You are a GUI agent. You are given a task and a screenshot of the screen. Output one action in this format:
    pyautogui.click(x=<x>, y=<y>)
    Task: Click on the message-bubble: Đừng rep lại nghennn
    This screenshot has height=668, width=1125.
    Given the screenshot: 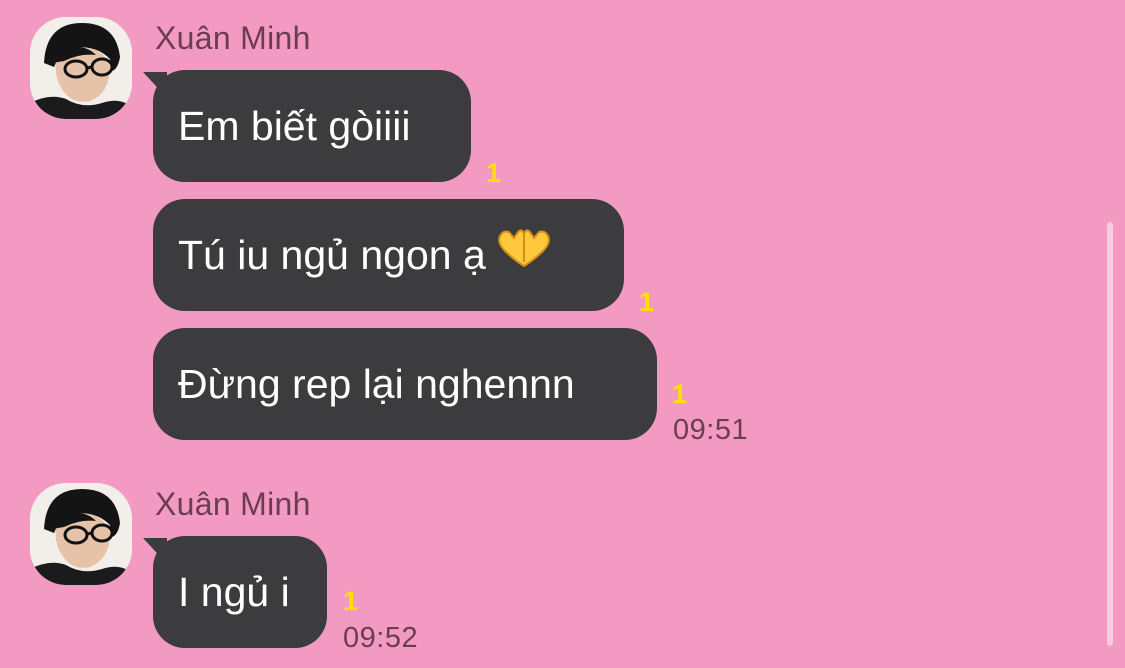 What is the action you would take?
    pyautogui.click(x=405, y=384)
    